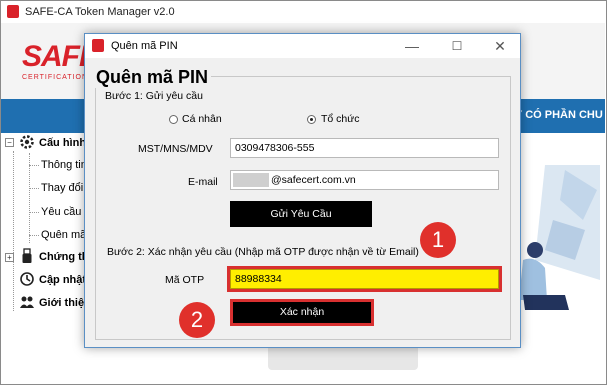  I want to click on otp-label: Mã OTP, so click(185, 280).